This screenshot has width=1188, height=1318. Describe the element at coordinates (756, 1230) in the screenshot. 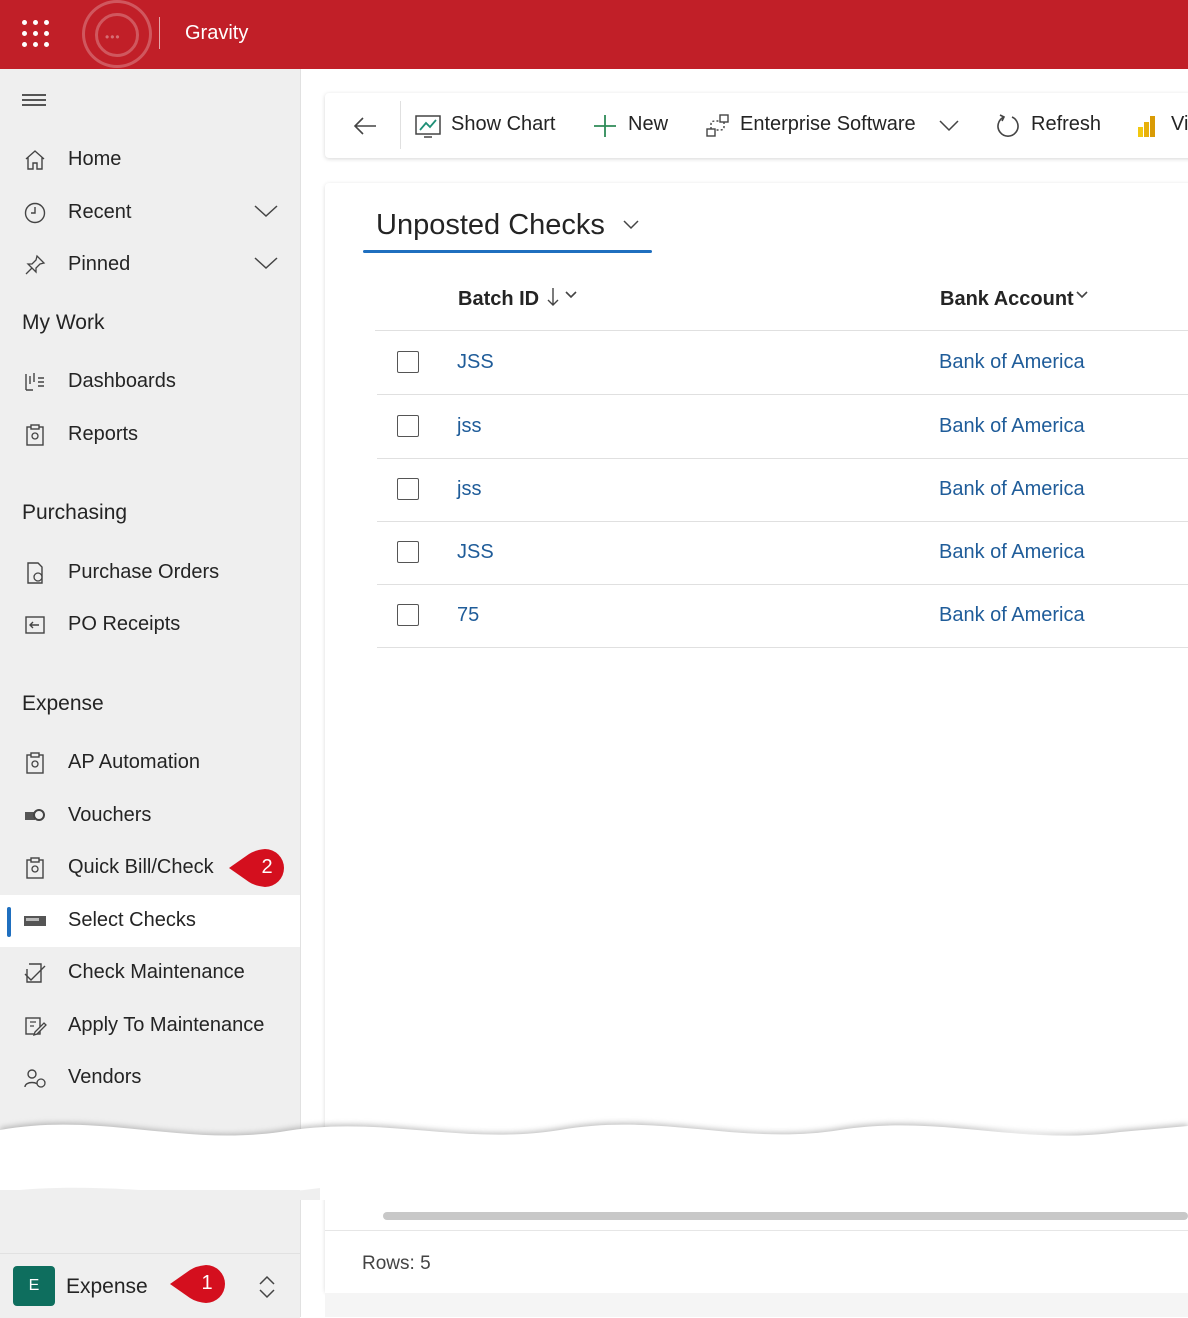

I see `grid-footer-line` at that location.